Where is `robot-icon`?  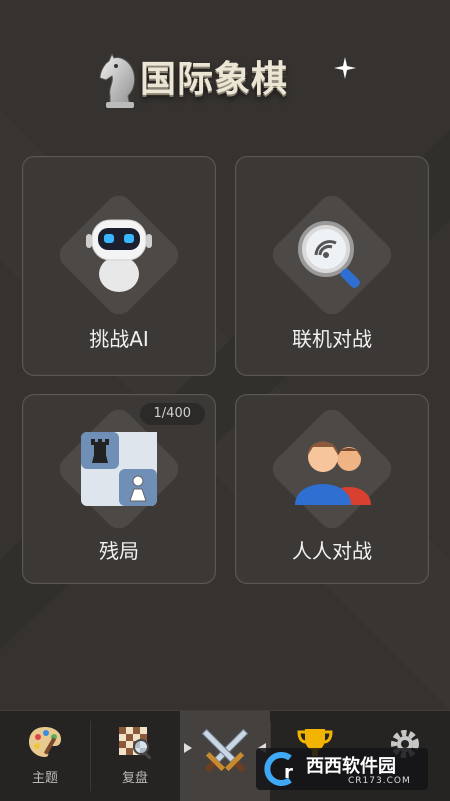 robot-icon is located at coordinates (119, 255).